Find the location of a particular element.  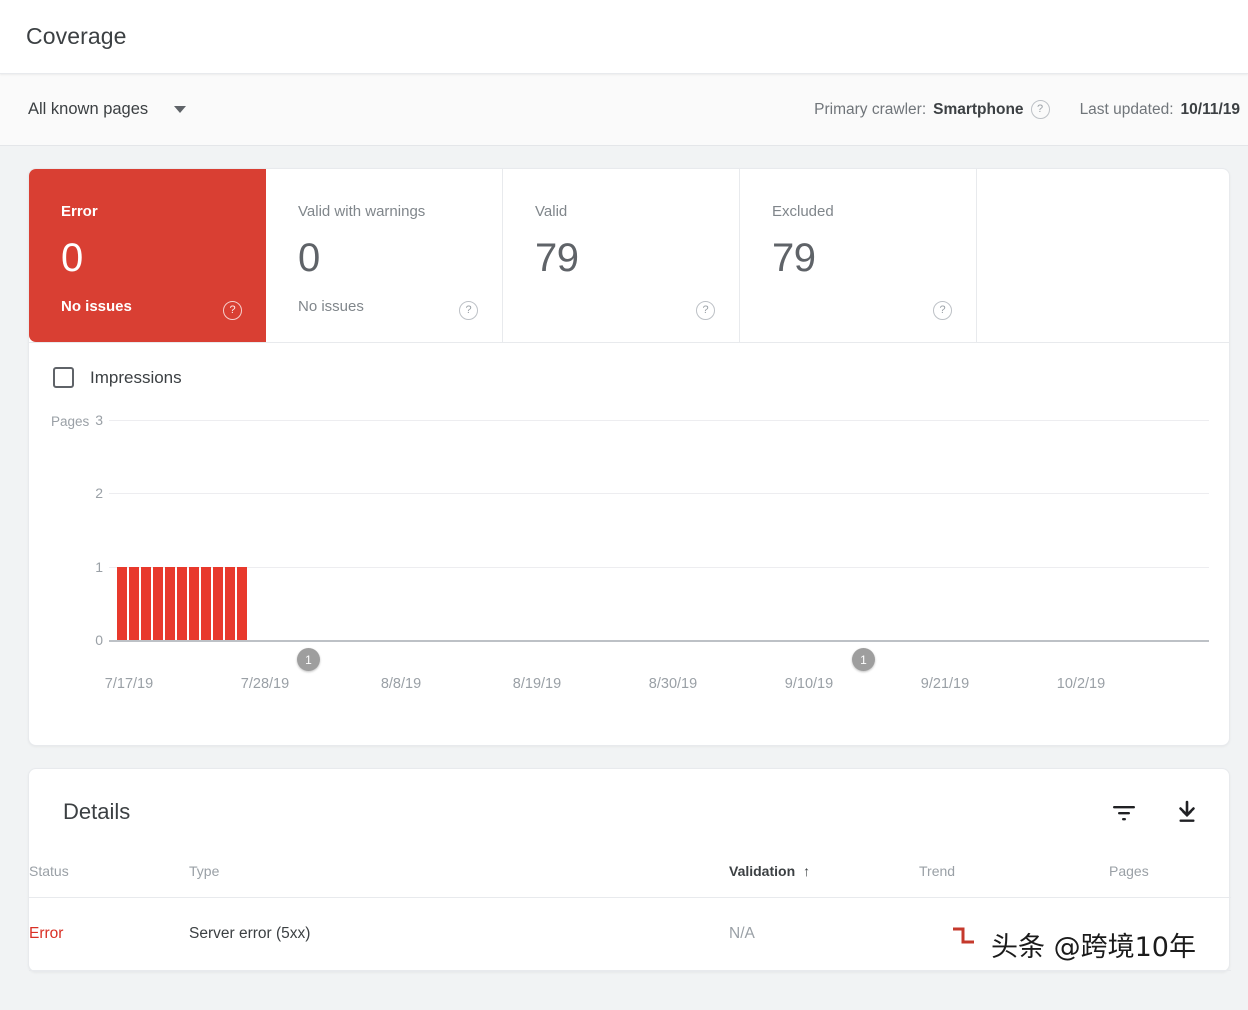

details-table-body: Error Server error (5xx) N/A is located at coordinates (630, 934).